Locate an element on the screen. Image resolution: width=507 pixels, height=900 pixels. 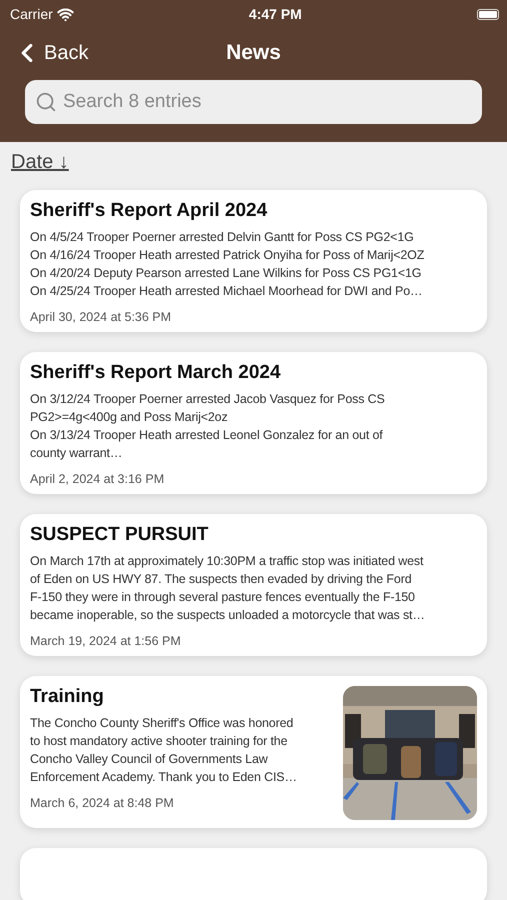
card-title: Sheriff's Report April 2024 is located at coordinates (149, 211).